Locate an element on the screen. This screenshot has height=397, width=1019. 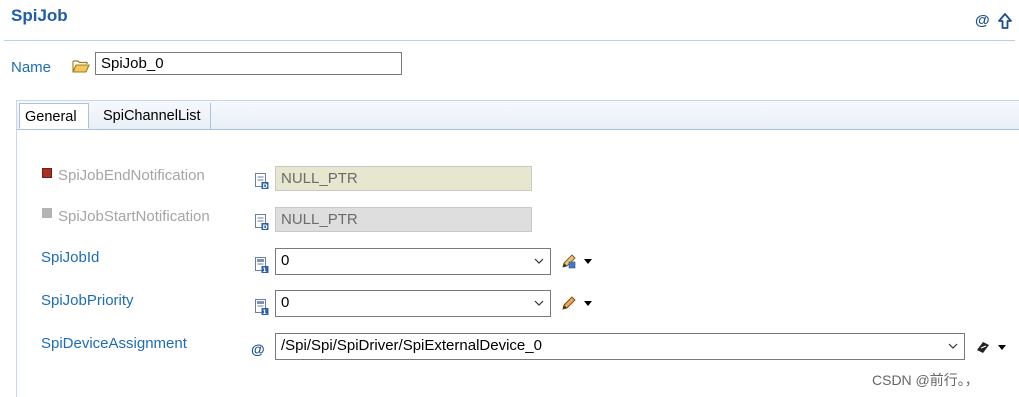
field-label-spideviceassignment: SpiDeviceAssignment is located at coordinates (114, 343).